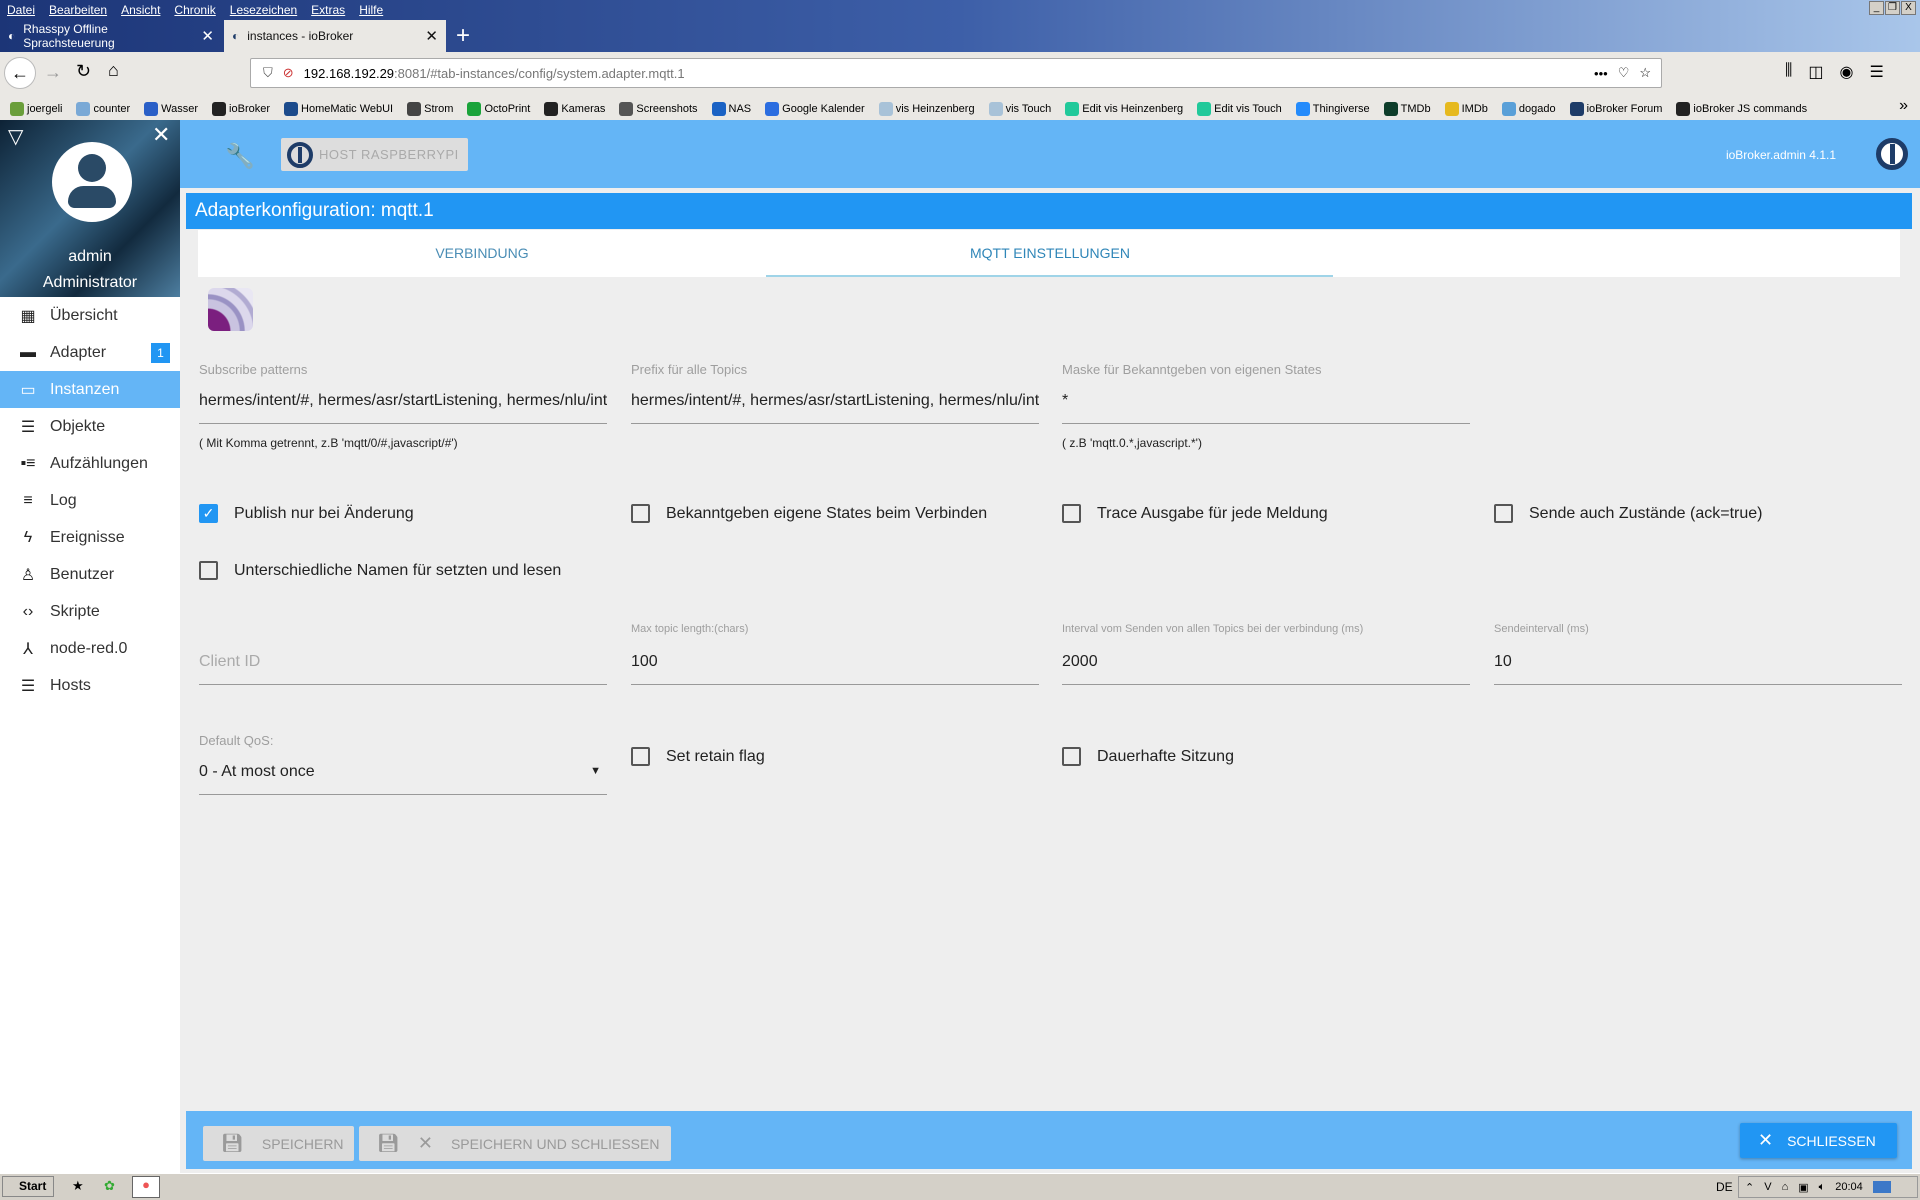 This screenshot has width=1920, height=1200. Describe the element at coordinates (78, 10) in the screenshot. I see `menu-bearbeiten: Bearbeiten` at that location.